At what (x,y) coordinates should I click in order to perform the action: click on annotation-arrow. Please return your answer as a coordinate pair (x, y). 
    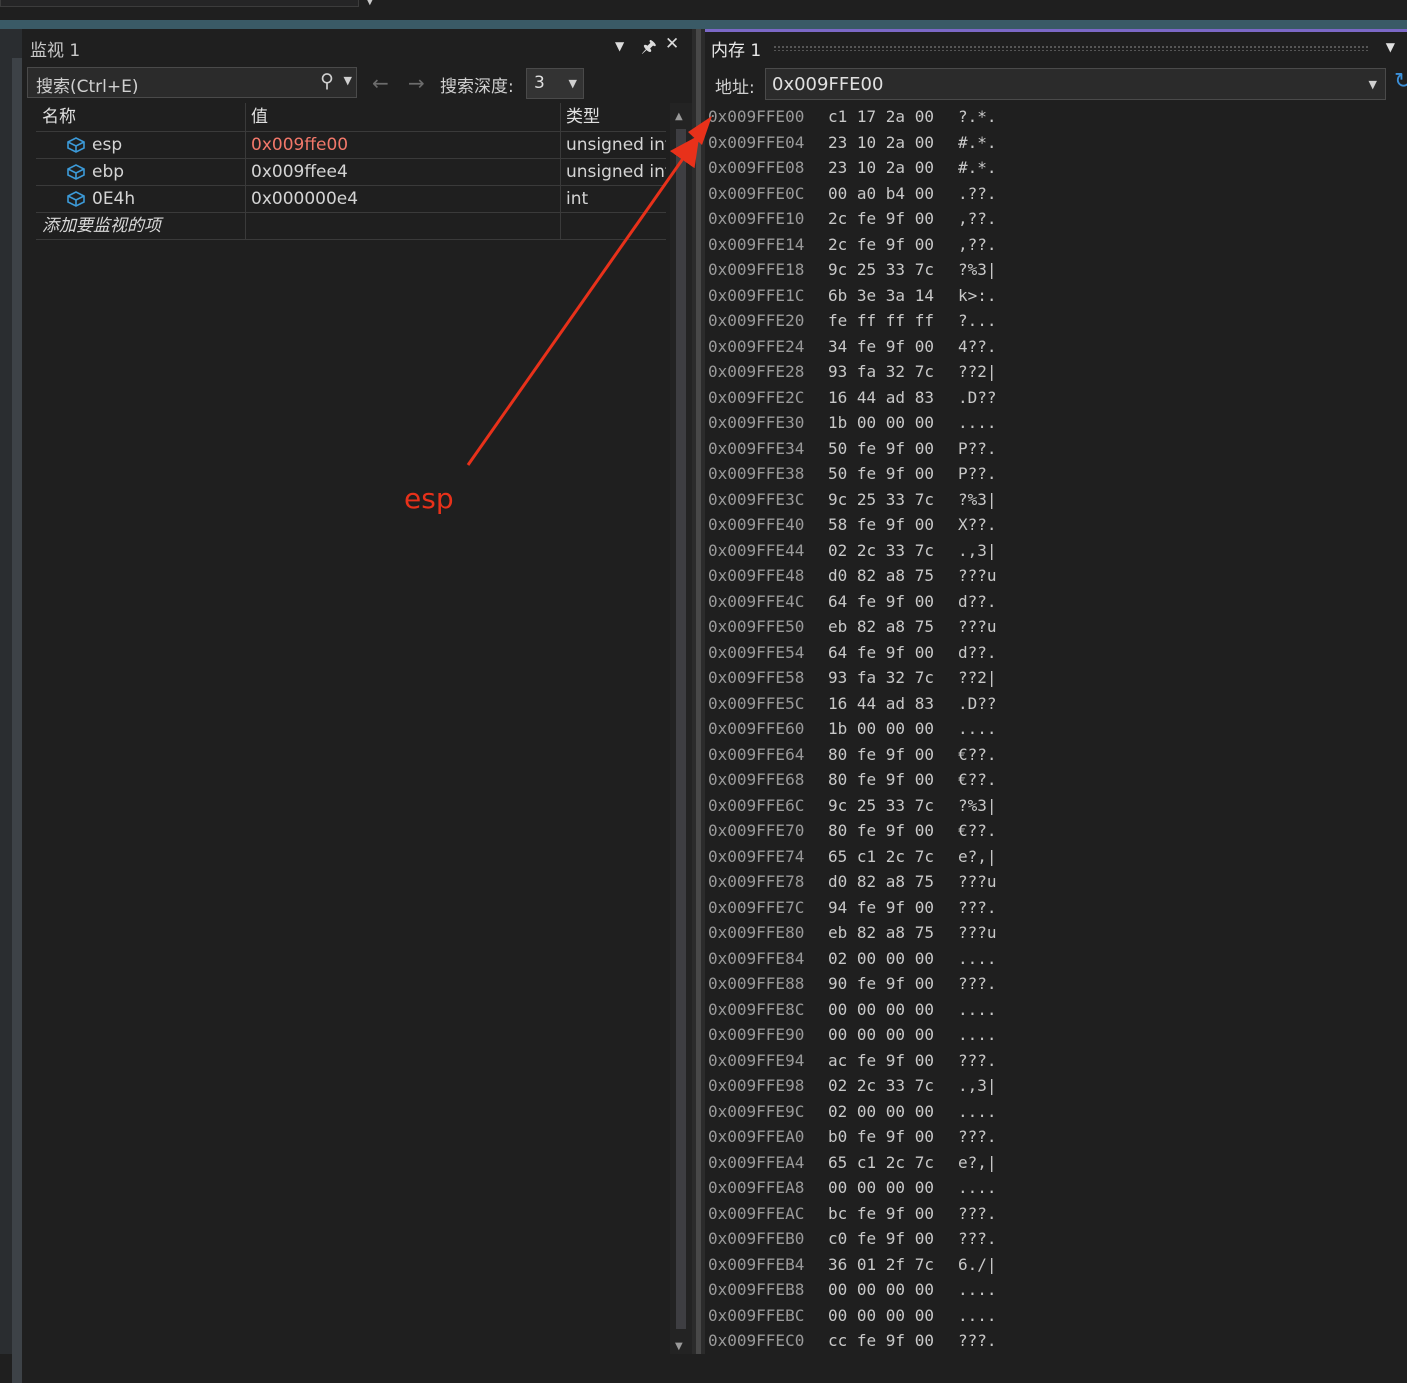
    Looking at the image, I should click on (589, 291).